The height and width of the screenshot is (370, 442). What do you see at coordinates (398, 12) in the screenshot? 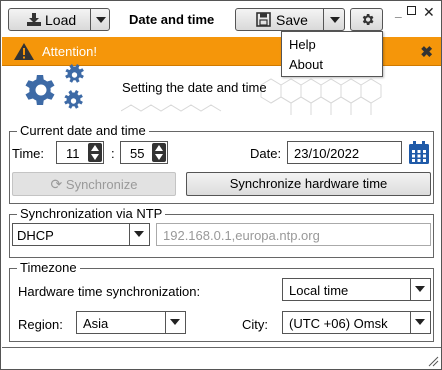
I see `minimize-icon: _` at bounding box center [398, 12].